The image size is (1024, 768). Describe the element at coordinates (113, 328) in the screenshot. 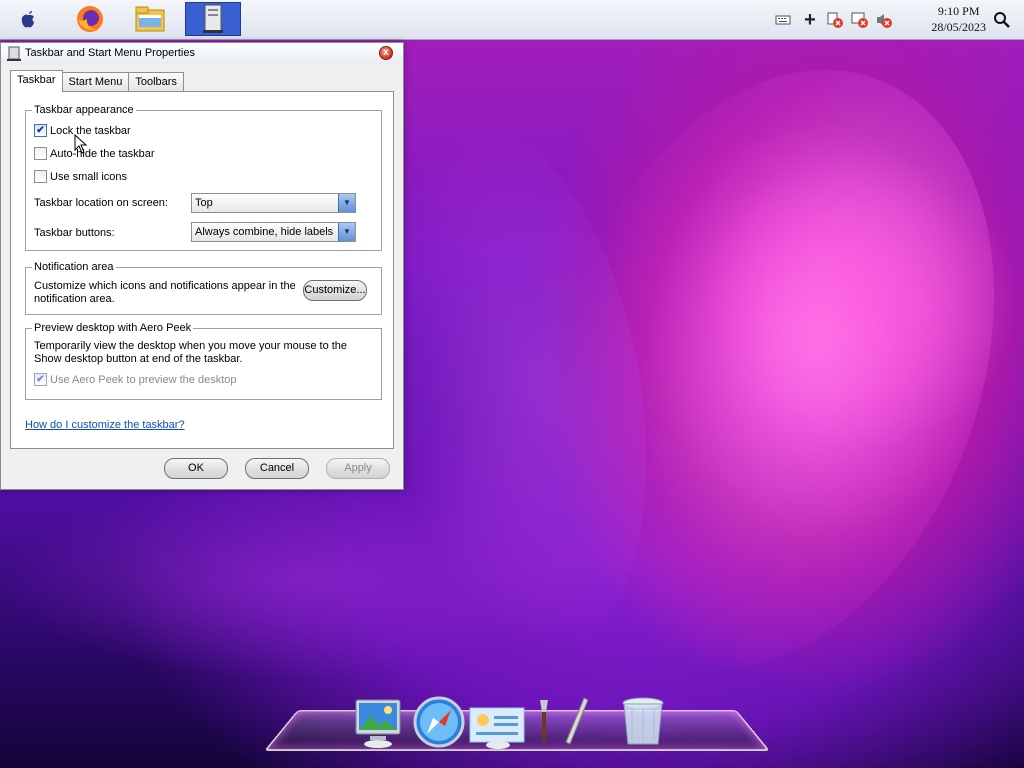

I see `group-legend: Preview desktop with Aero Peek` at that location.